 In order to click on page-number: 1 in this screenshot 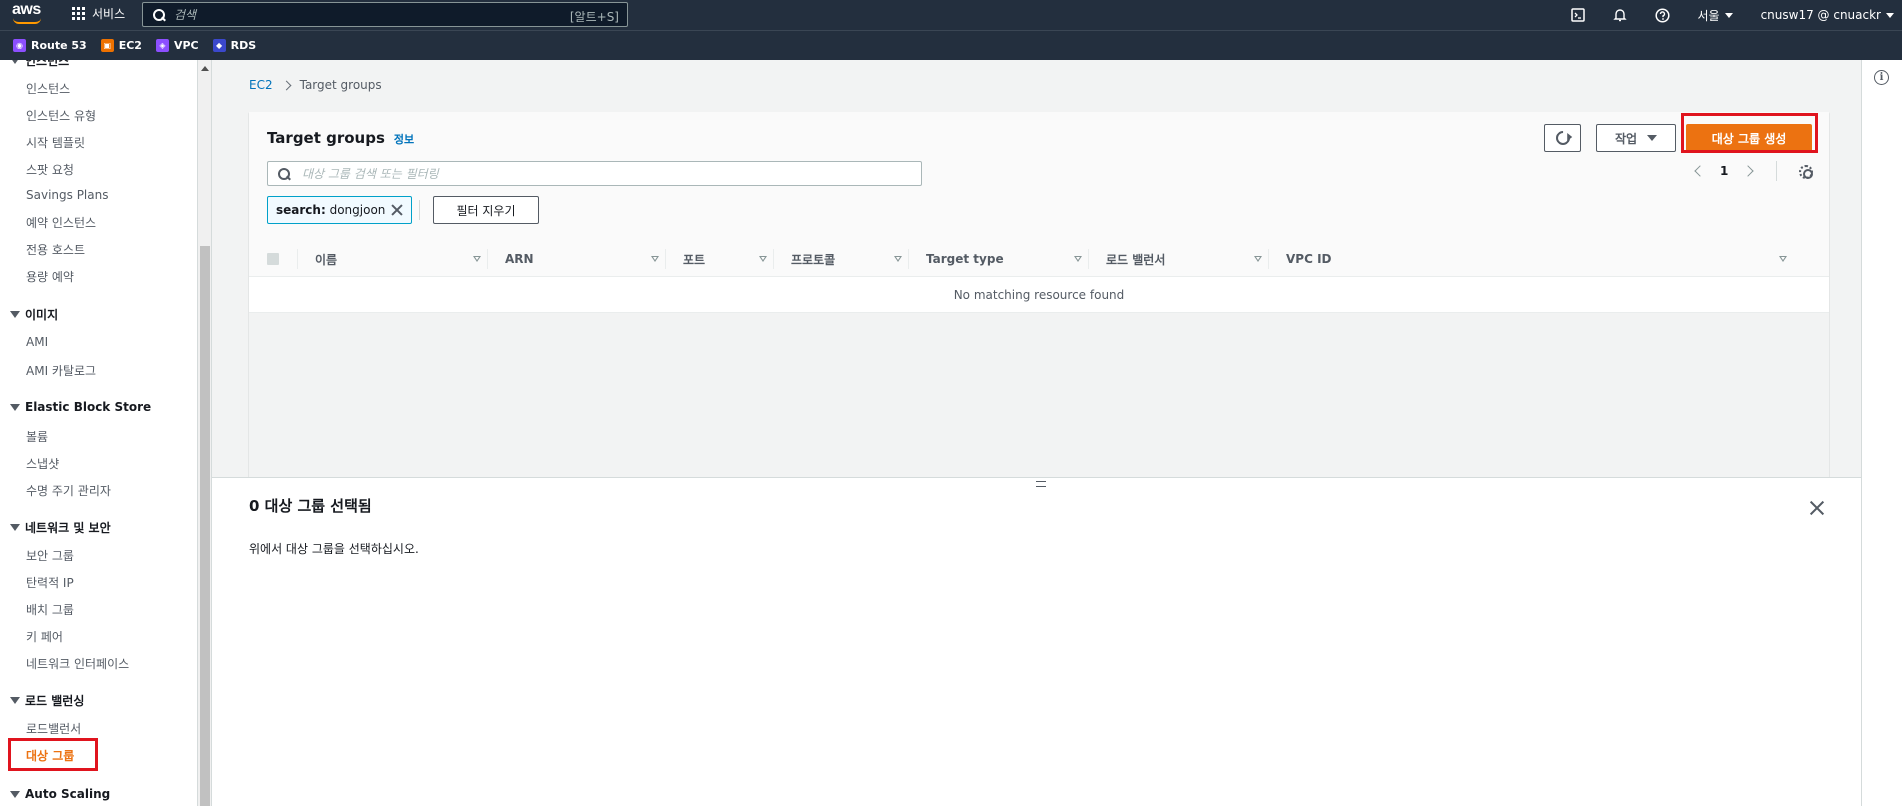, I will do `click(1724, 171)`.